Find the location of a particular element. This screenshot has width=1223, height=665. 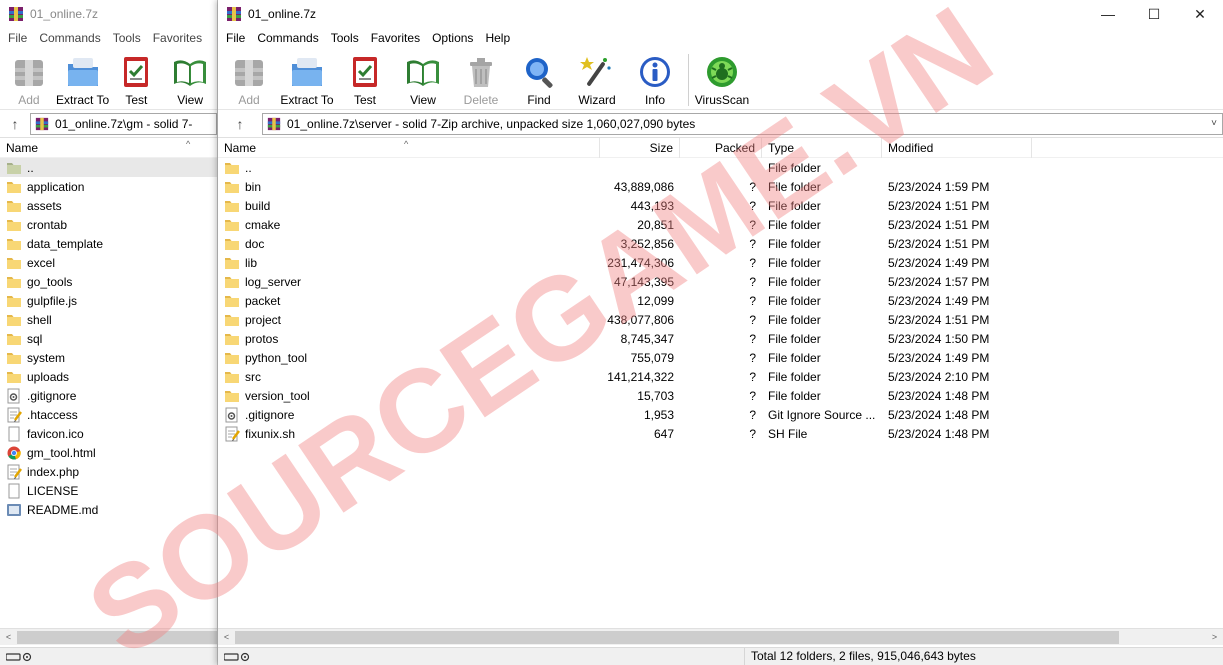

front-title-bar: 01_online.7z — ☐ ✕ is located at coordinates (720, 14).